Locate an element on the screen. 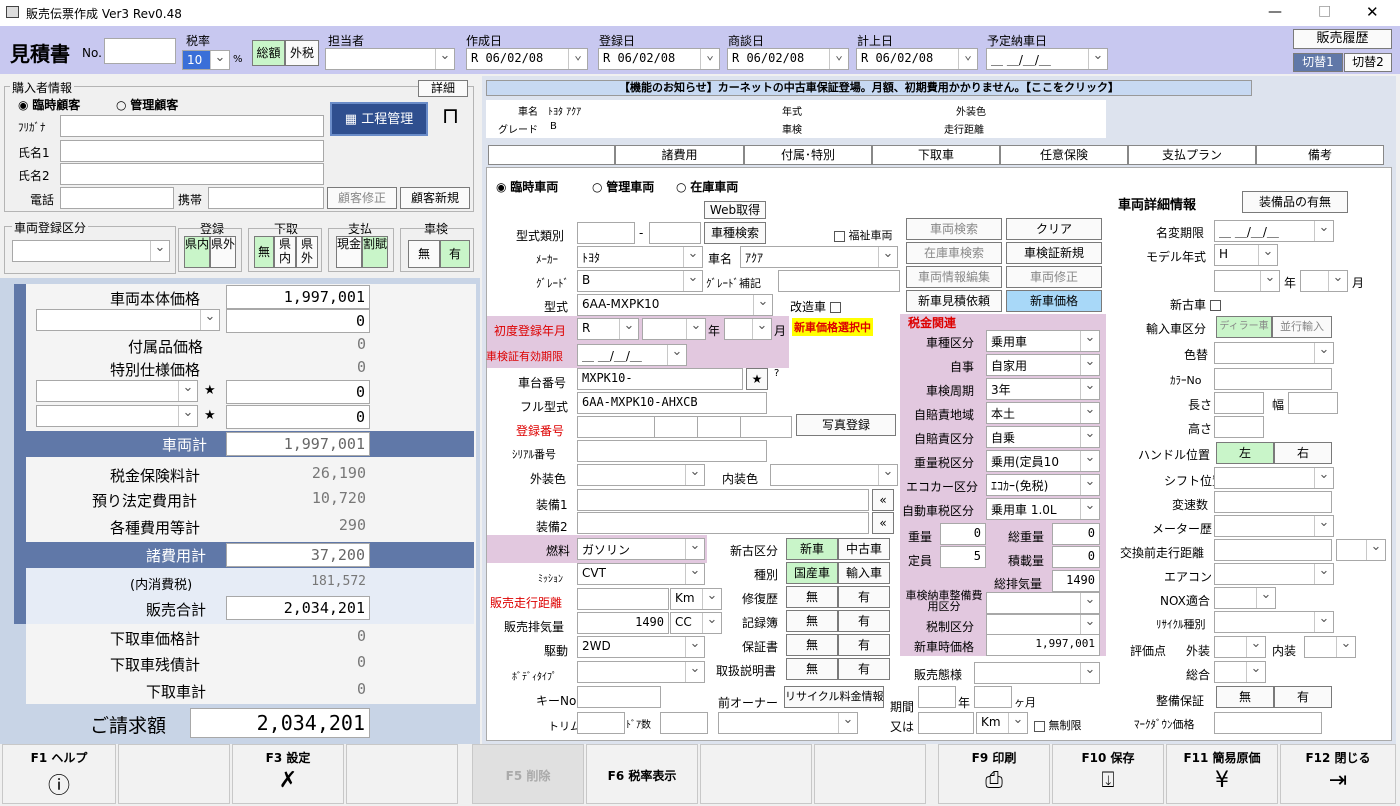  color-no-input is located at coordinates (1273, 379).